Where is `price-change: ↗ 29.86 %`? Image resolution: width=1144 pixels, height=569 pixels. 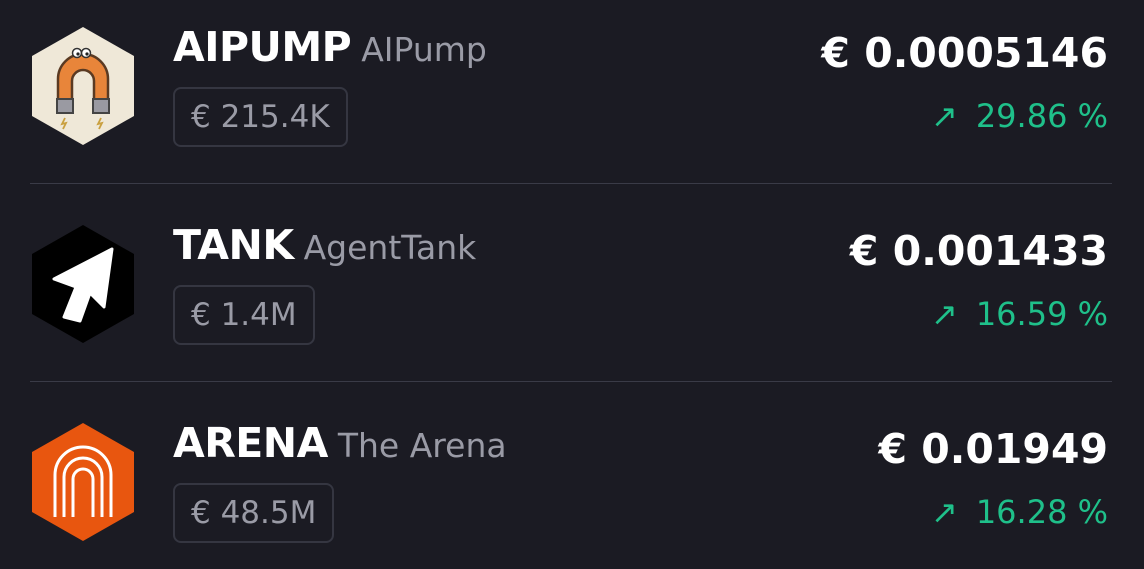 price-change: ↗ 29.86 % is located at coordinates (1019, 116).